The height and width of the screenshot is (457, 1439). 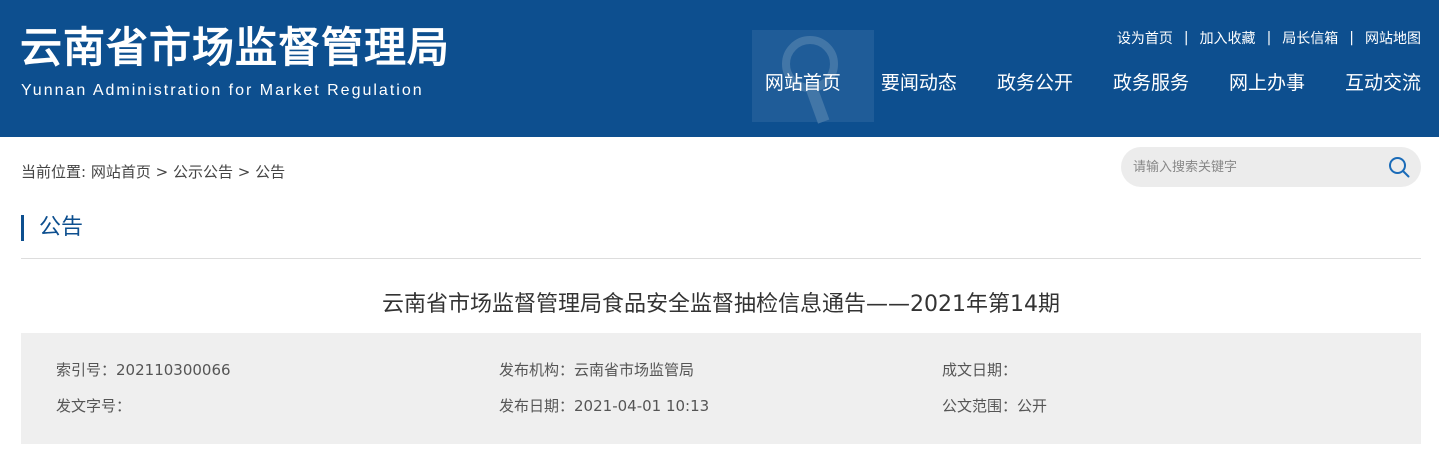 I want to click on breadcrumb-announcement: 公告, so click(x=270, y=172).